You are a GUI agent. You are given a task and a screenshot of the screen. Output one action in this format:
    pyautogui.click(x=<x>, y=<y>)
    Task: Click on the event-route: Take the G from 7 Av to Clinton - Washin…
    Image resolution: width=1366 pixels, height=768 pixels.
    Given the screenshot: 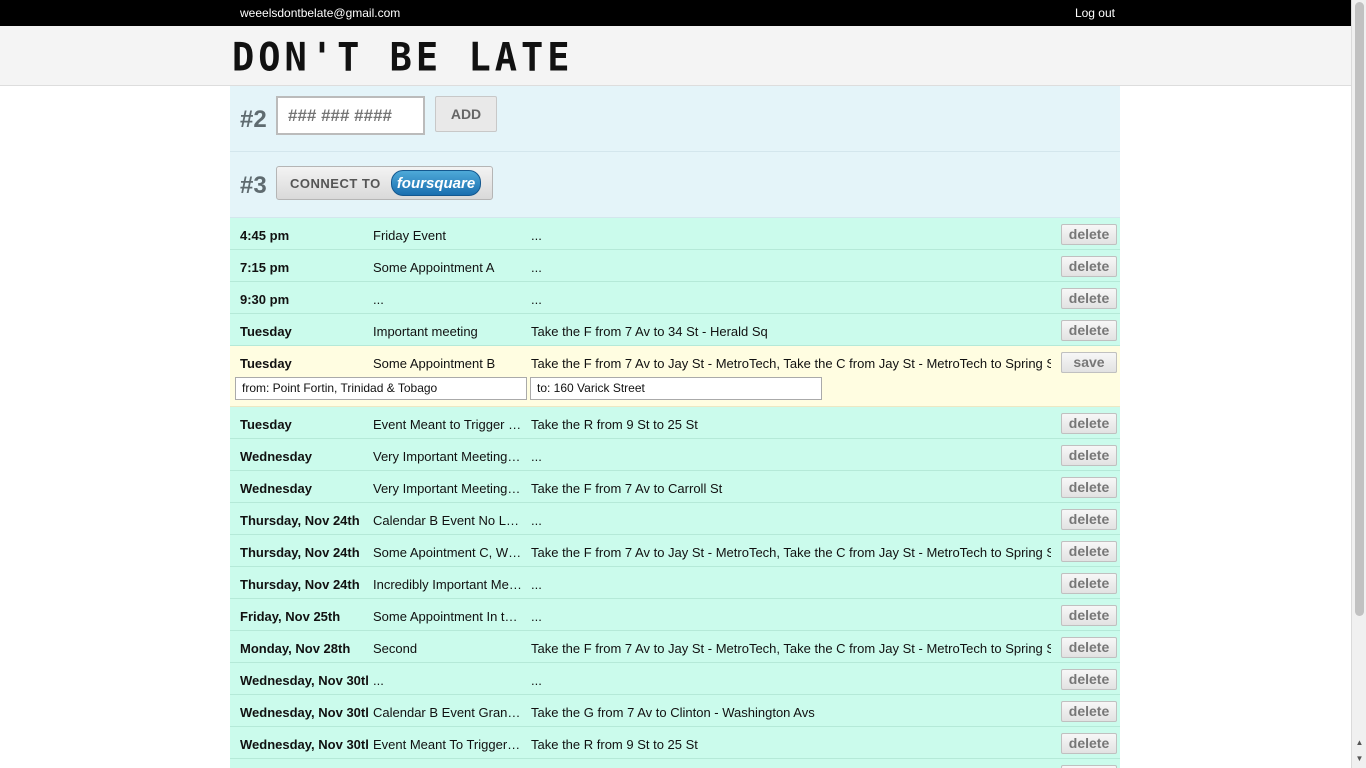 What is the action you would take?
    pyautogui.click(x=673, y=712)
    